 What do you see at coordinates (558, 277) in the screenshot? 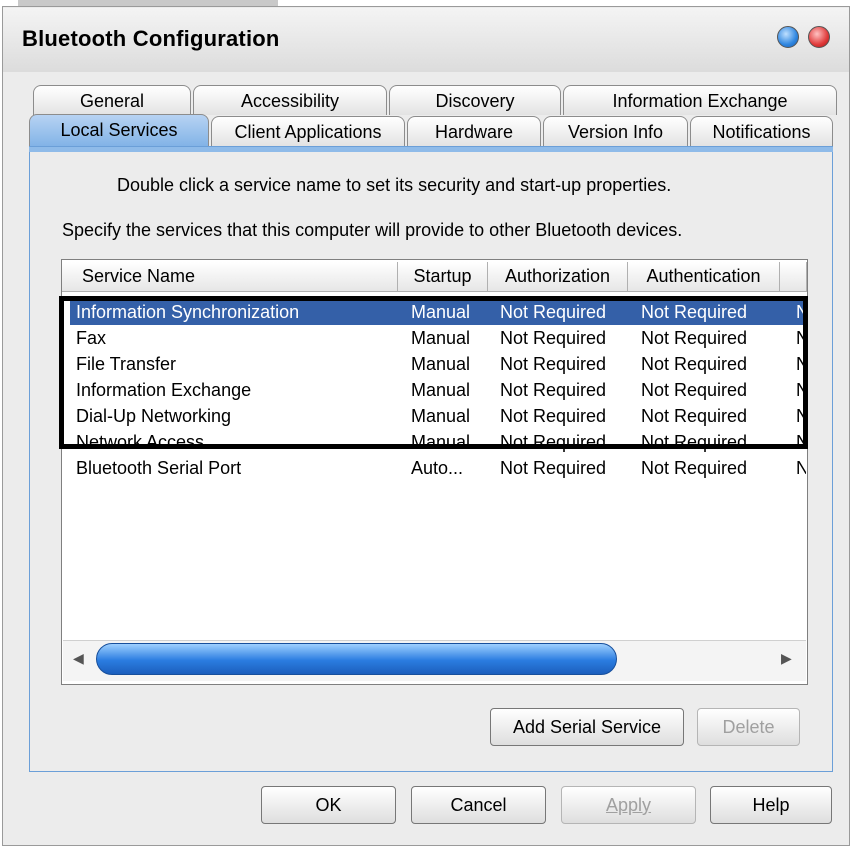
I see `column-header-authorization: Authorization` at bounding box center [558, 277].